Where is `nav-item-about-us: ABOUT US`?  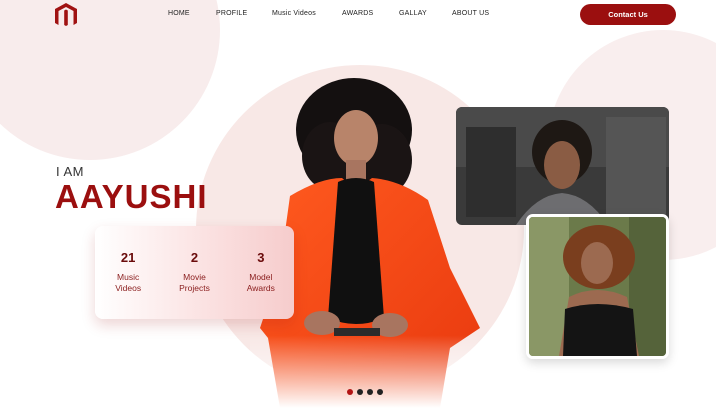
nav-item-about-us: ABOUT US is located at coordinates (470, 13).